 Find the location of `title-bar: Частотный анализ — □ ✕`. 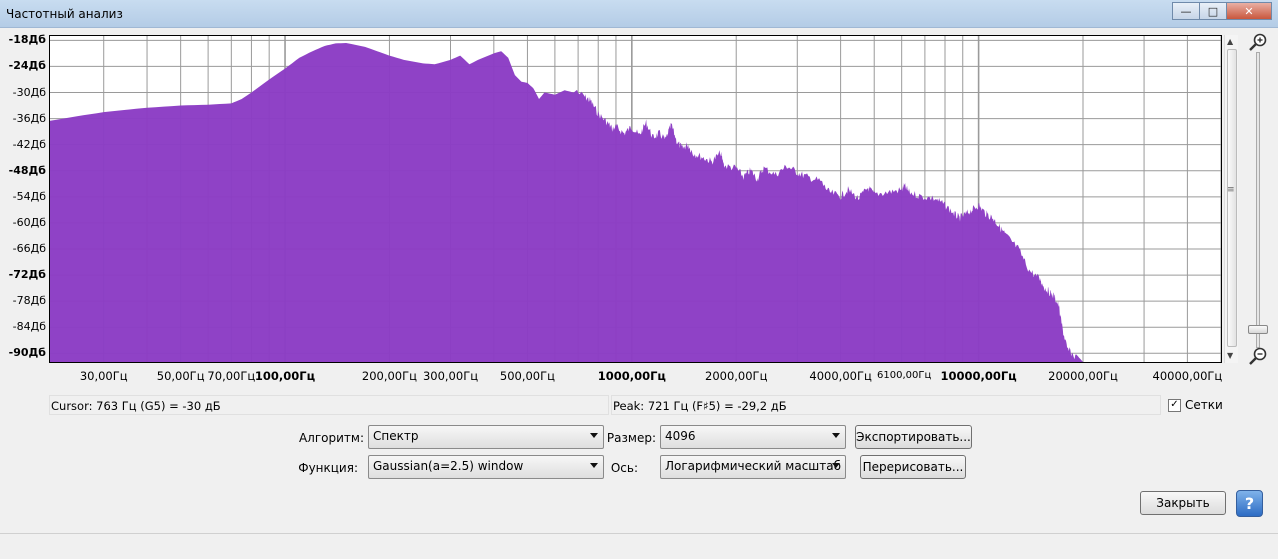

title-bar: Частотный анализ — □ ✕ is located at coordinates (639, 14).